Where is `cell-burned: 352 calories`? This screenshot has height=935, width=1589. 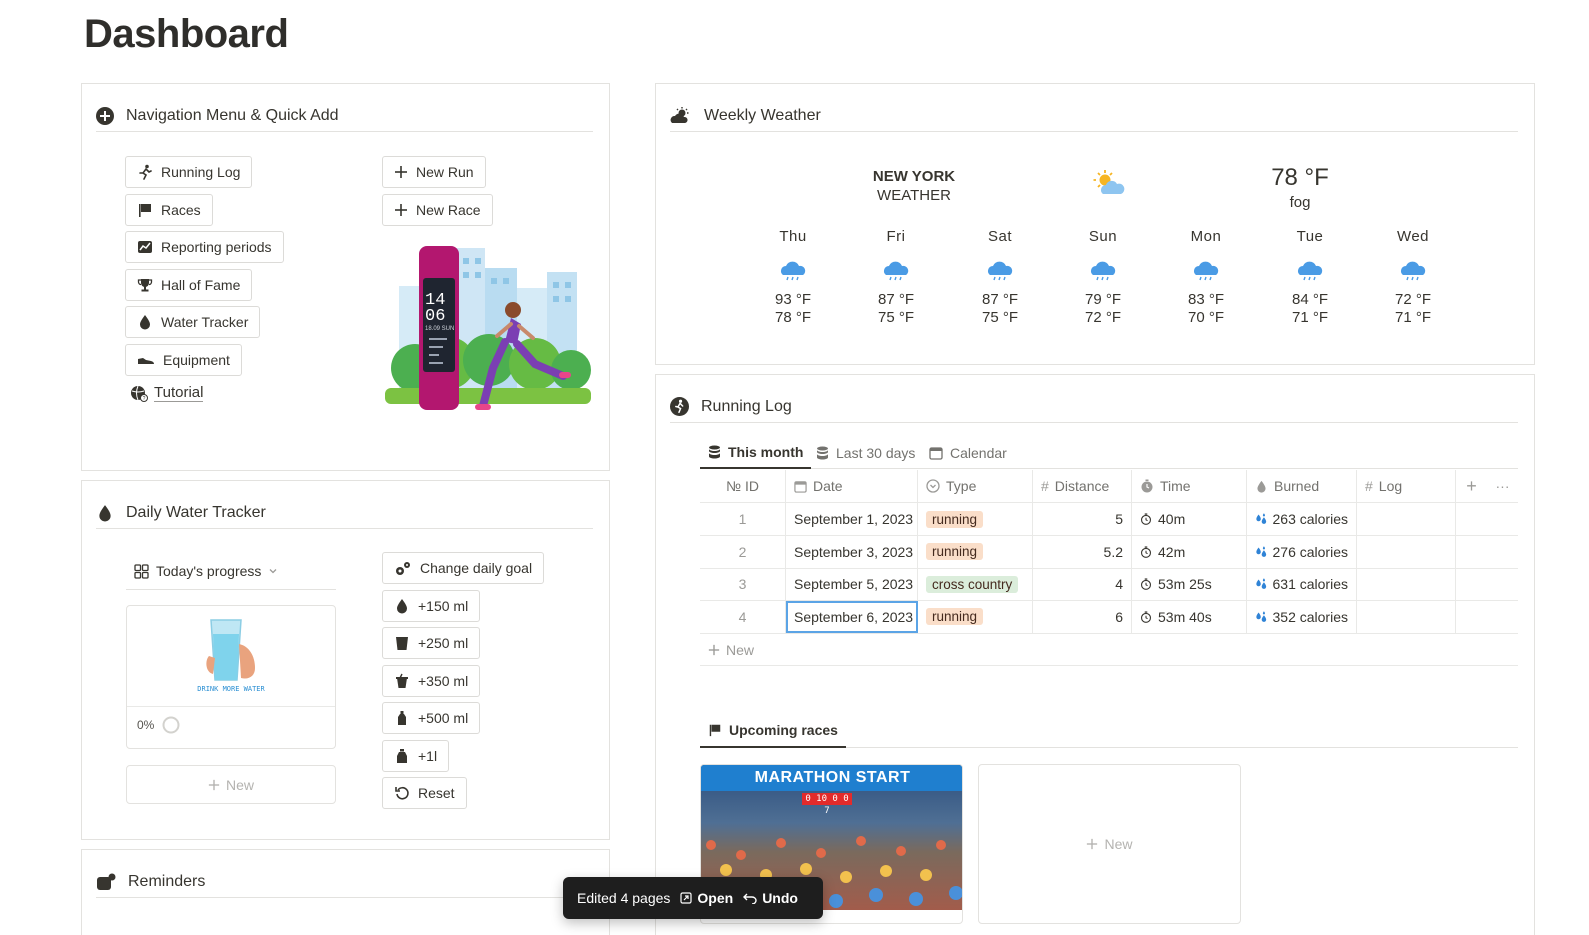
cell-burned: 352 calories is located at coordinates (1302, 616).